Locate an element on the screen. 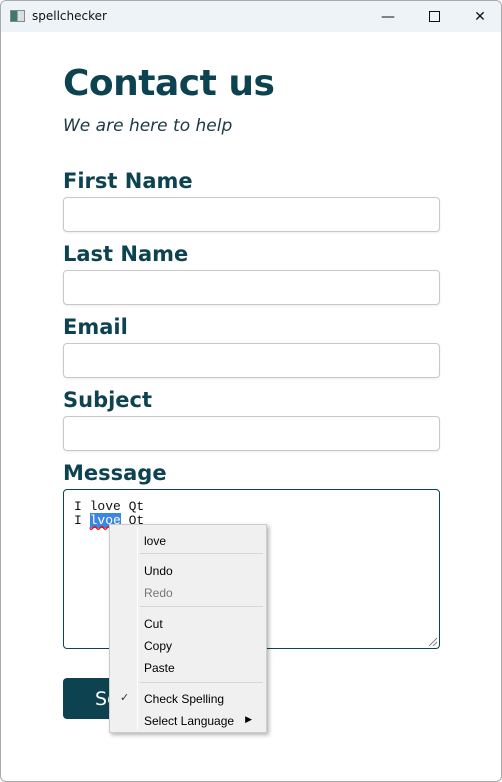 Image resolution: width=502 pixels, height=782 pixels. close-button: ✕ is located at coordinates (479, 16).